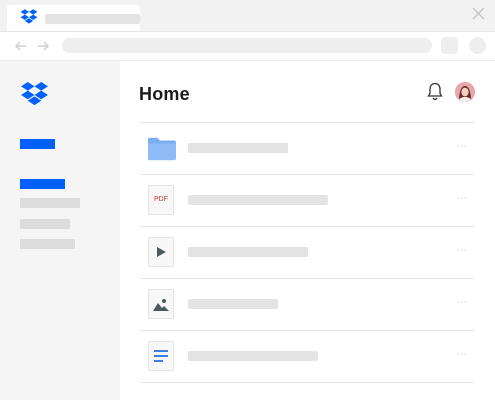 This screenshot has width=495, height=400. What do you see at coordinates (477, 45) in the screenshot?
I see `profile-button` at bounding box center [477, 45].